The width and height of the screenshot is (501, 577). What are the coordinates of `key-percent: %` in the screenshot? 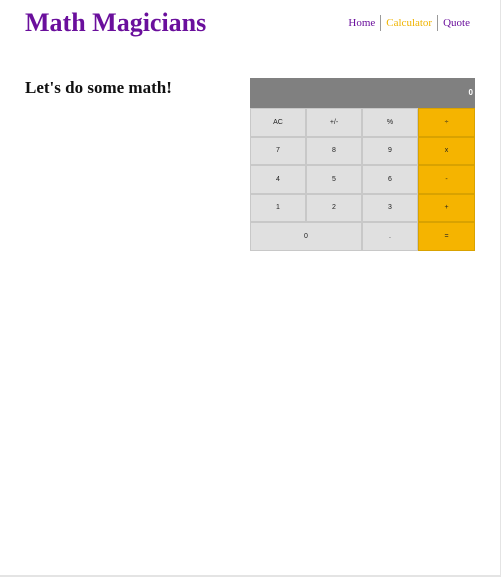 It's located at (390, 122).